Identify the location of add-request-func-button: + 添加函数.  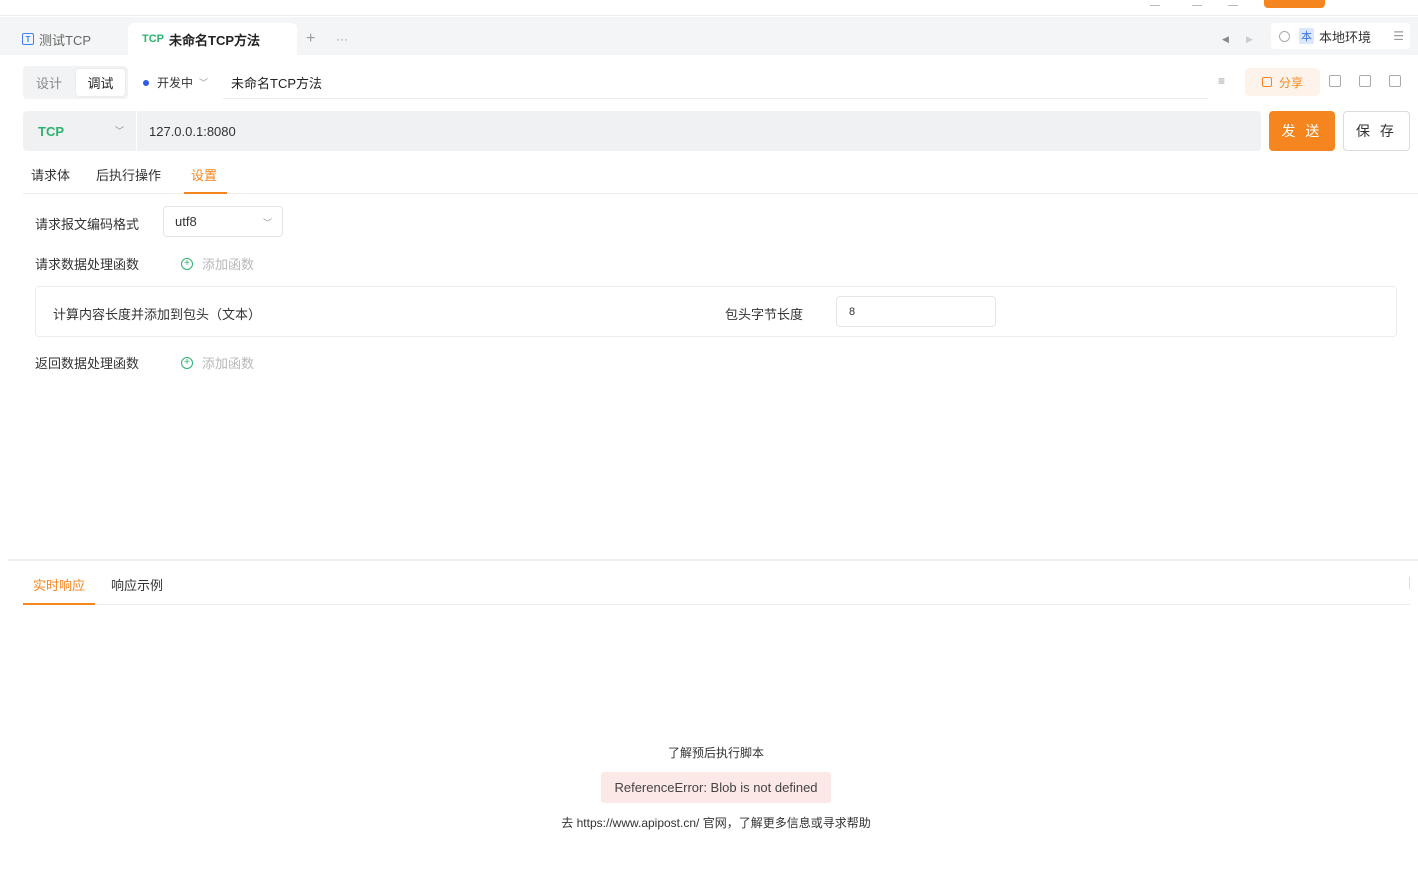
(217, 263).